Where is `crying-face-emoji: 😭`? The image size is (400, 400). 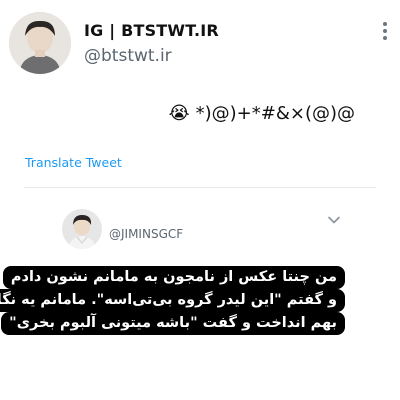 crying-face-emoji: 😭 is located at coordinates (179, 113).